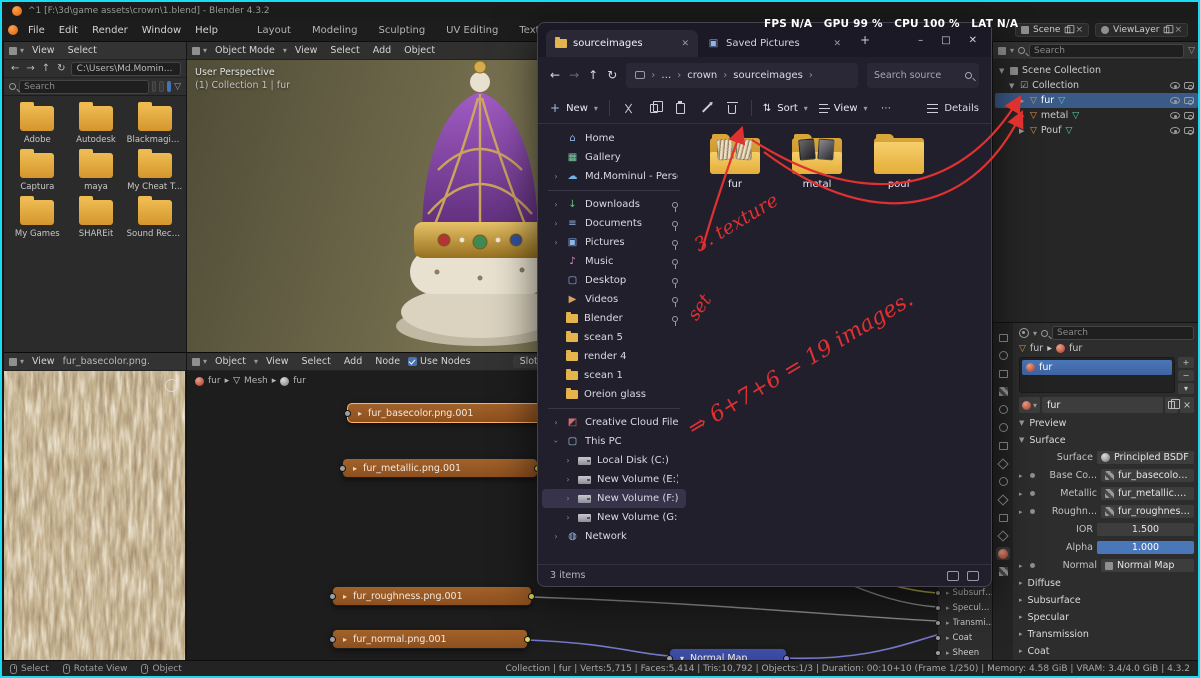 Image resolution: width=1200 pixels, height=678 pixels. Describe the element at coordinates (622, 43) in the screenshot. I see `tab-sourceimages: sourceimages ✕` at that location.